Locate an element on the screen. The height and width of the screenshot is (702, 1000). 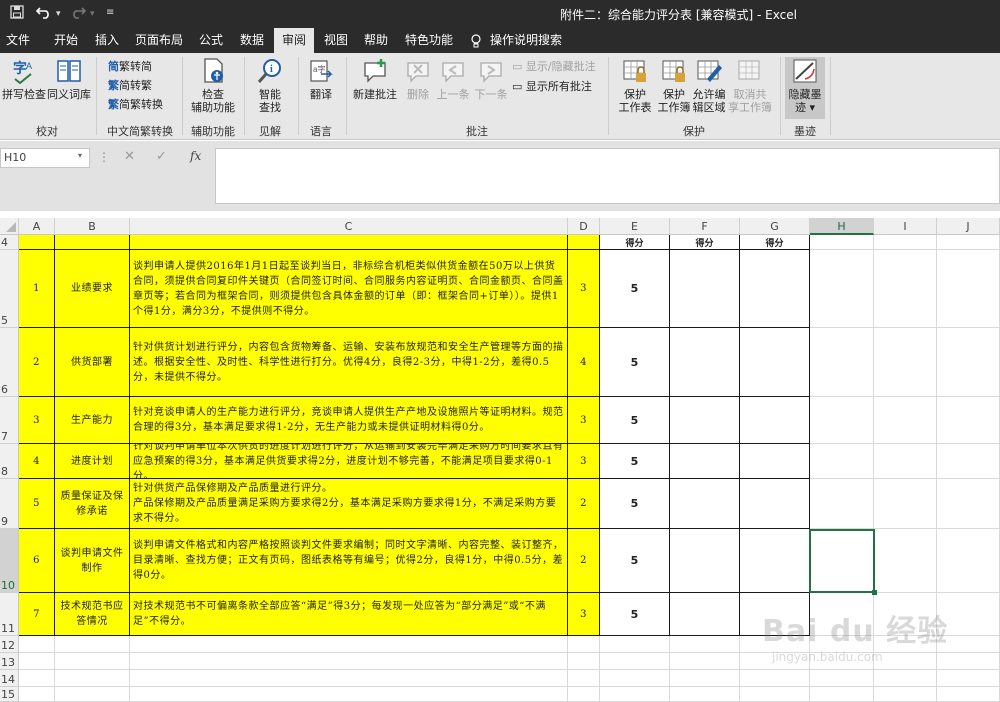
insert-function-icon: fx is located at coordinates (195, 156).